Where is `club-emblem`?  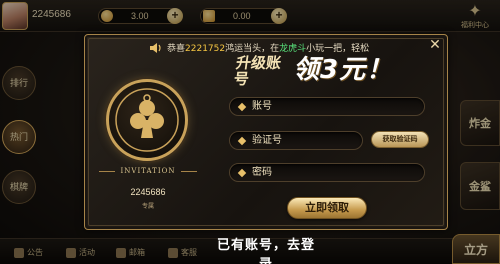
club-emblem is located at coordinates (147, 120).